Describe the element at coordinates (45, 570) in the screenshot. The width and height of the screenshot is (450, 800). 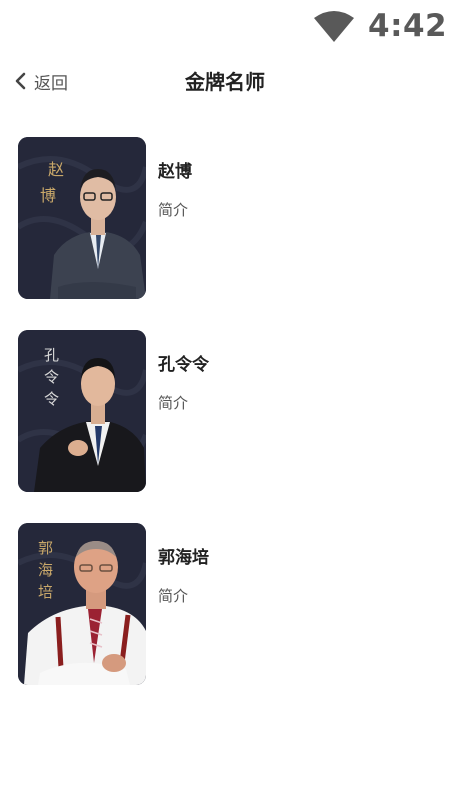
I see `calligraphy-char: 海` at that location.